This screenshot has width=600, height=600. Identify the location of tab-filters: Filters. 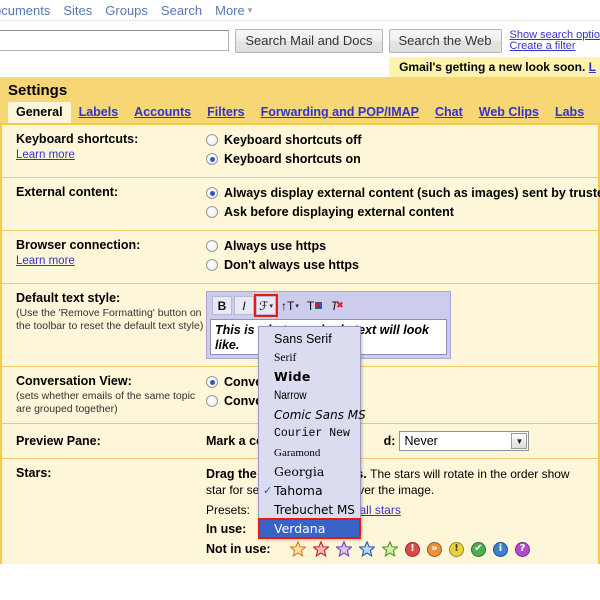
(226, 112).